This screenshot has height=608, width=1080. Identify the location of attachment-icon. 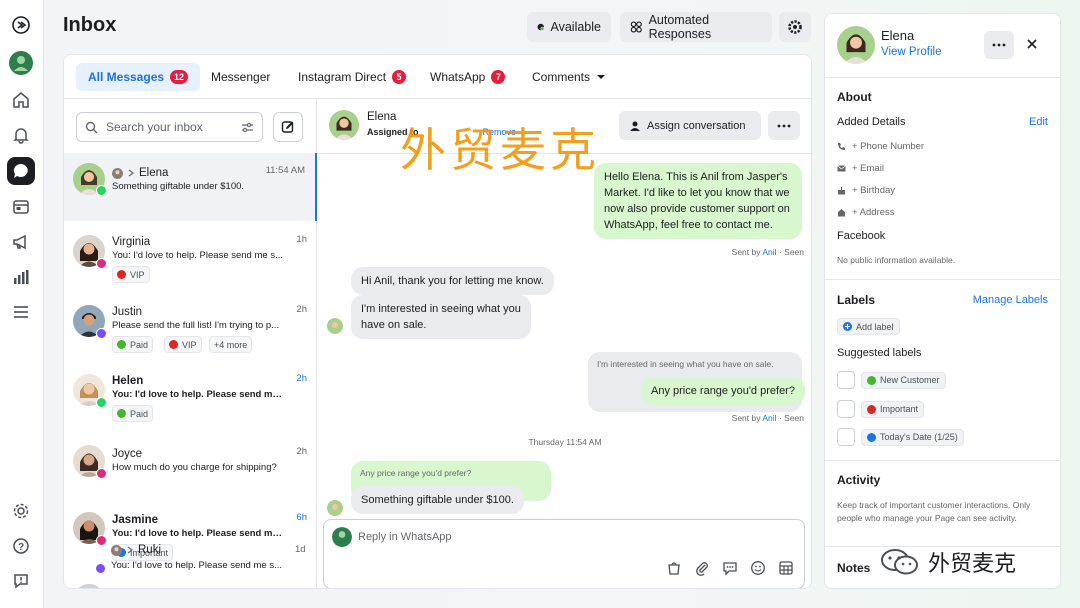
(702, 568).